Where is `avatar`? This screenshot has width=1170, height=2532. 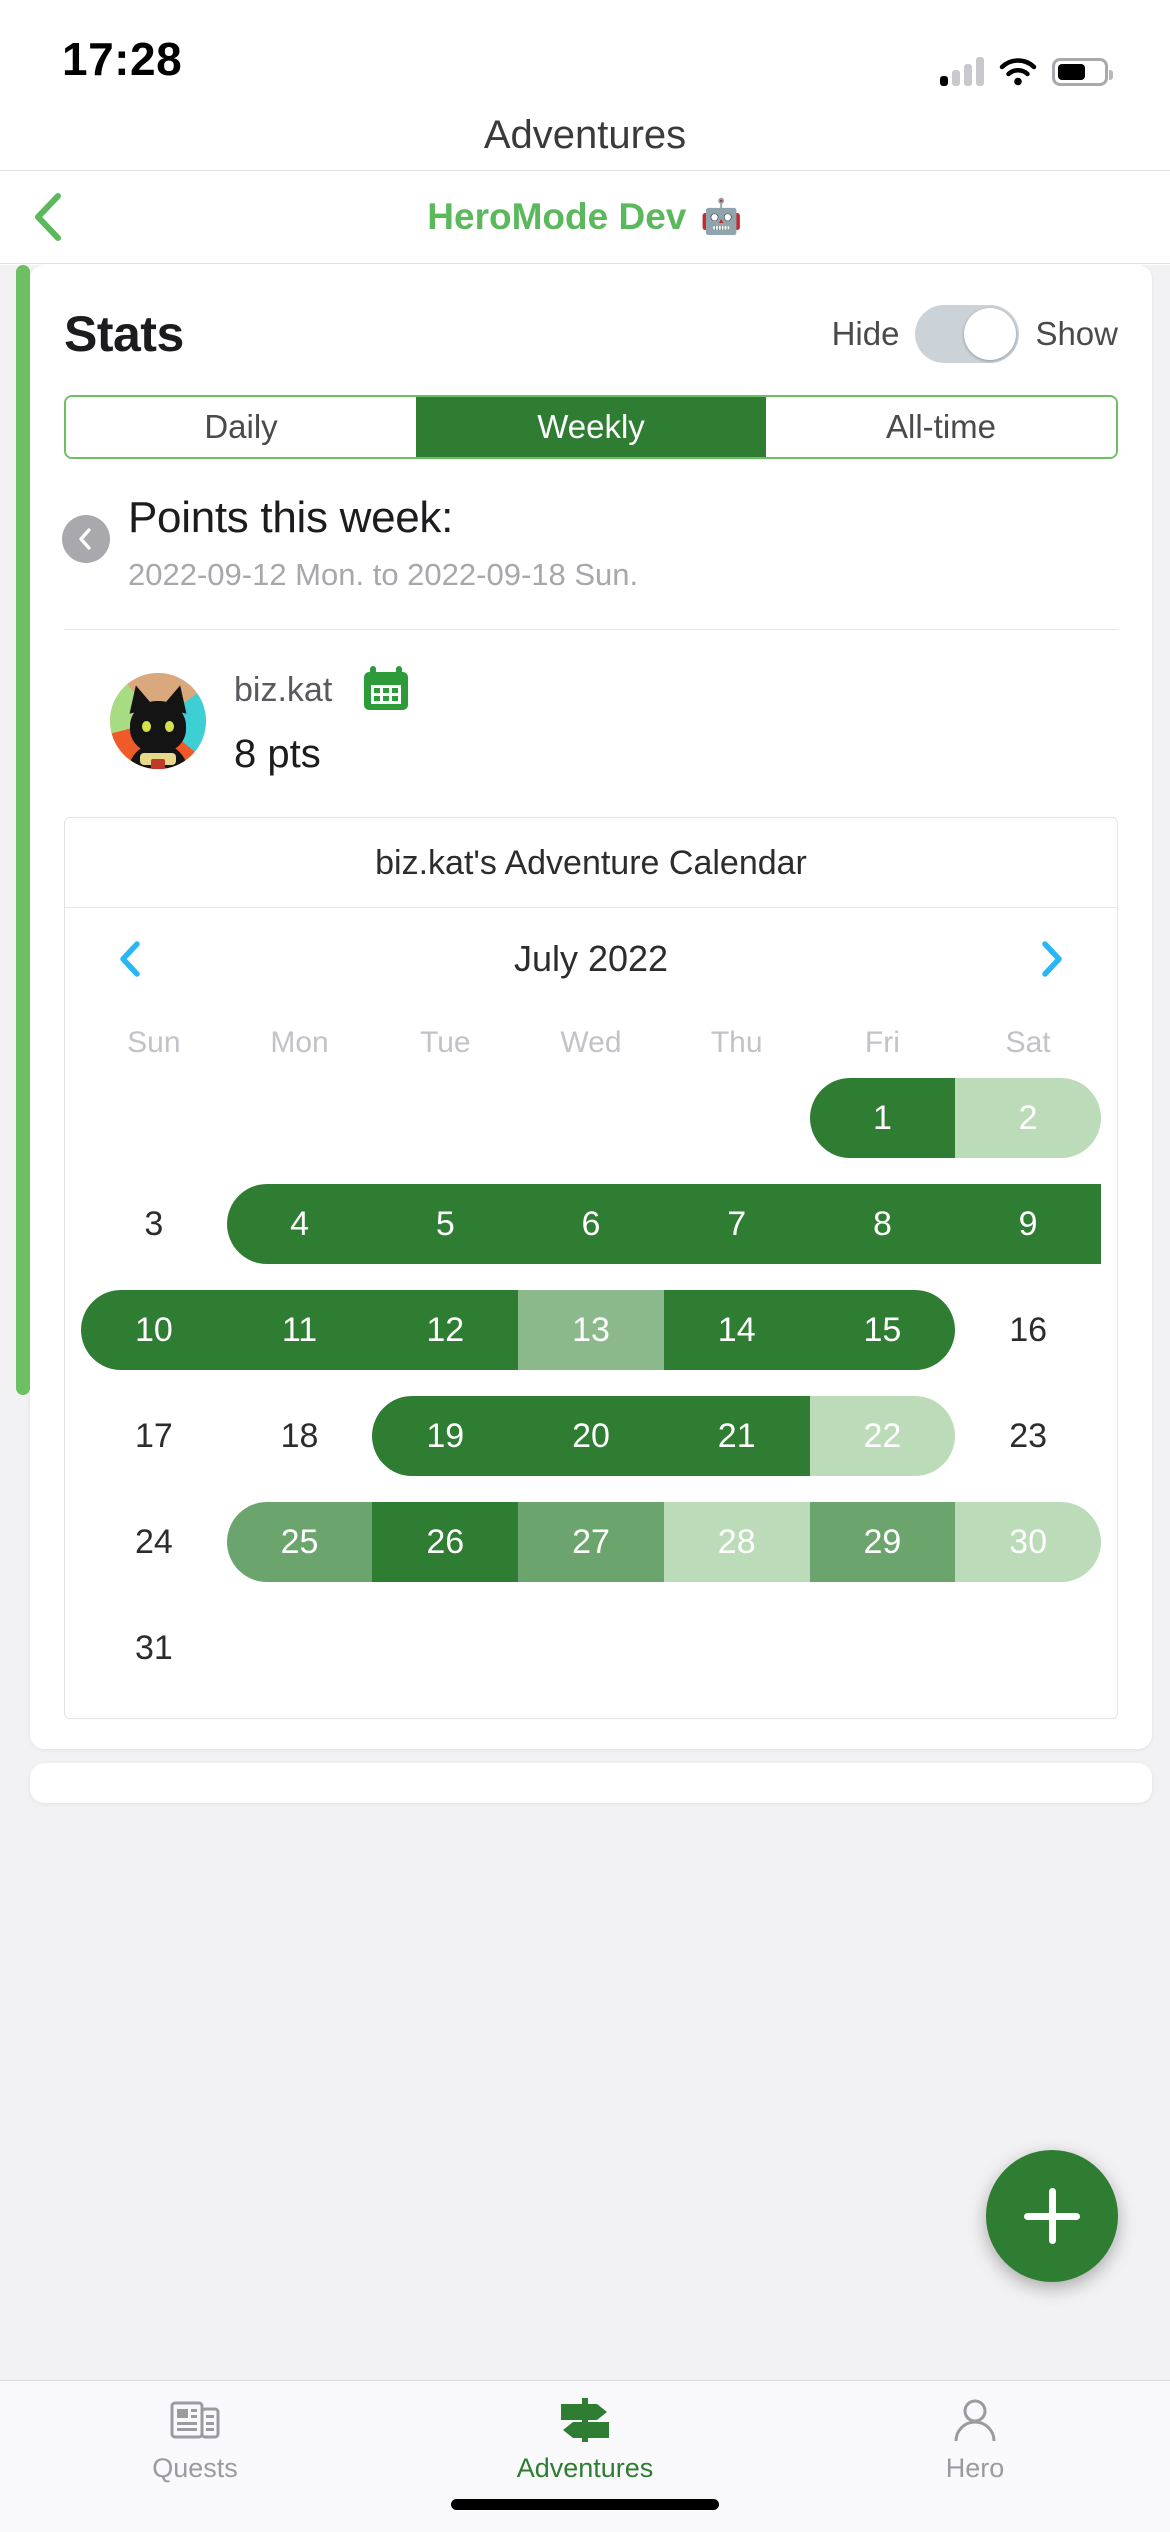
avatar is located at coordinates (158, 720).